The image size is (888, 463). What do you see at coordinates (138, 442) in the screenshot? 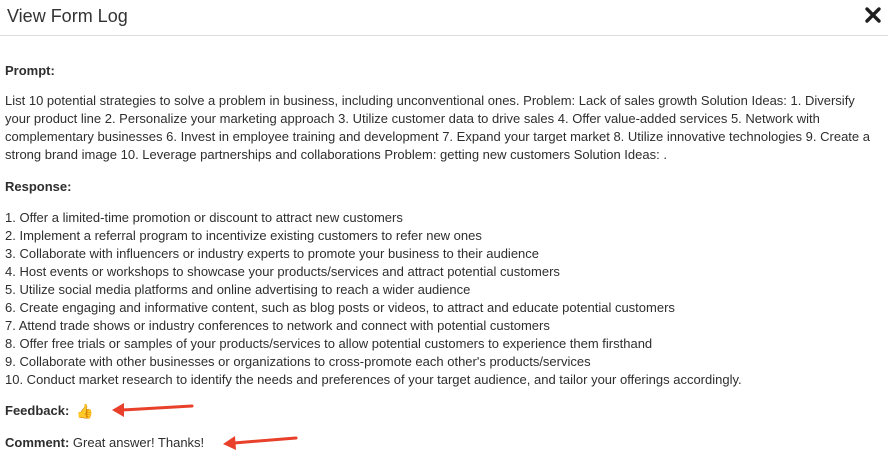
I see `comment-value: Great answer! Thanks!` at bounding box center [138, 442].